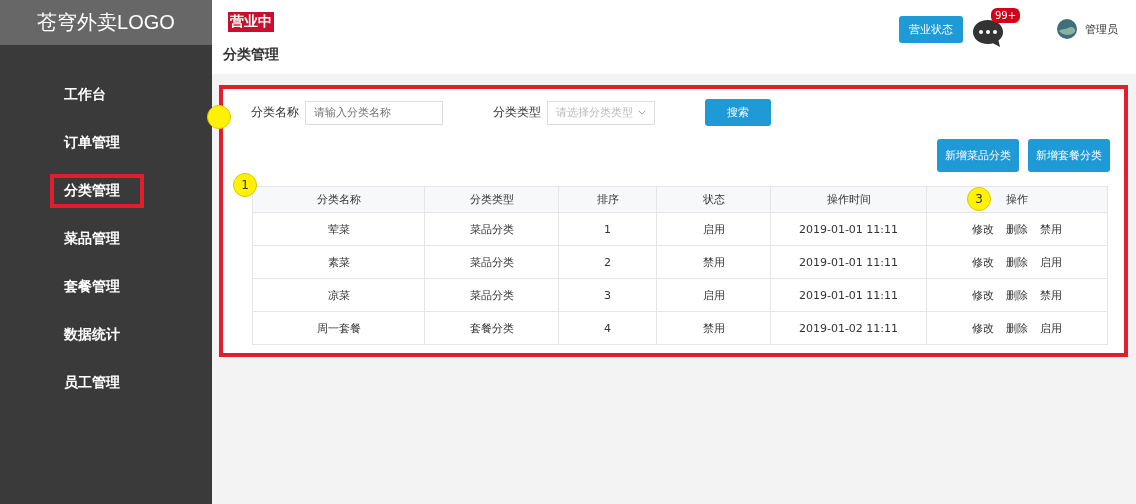 Image resolution: width=1136 pixels, height=504 pixels. What do you see at coordinates (338, 262) in the screenshot?
I see `table-cell: 素菜` at bounding box center [338, 262].